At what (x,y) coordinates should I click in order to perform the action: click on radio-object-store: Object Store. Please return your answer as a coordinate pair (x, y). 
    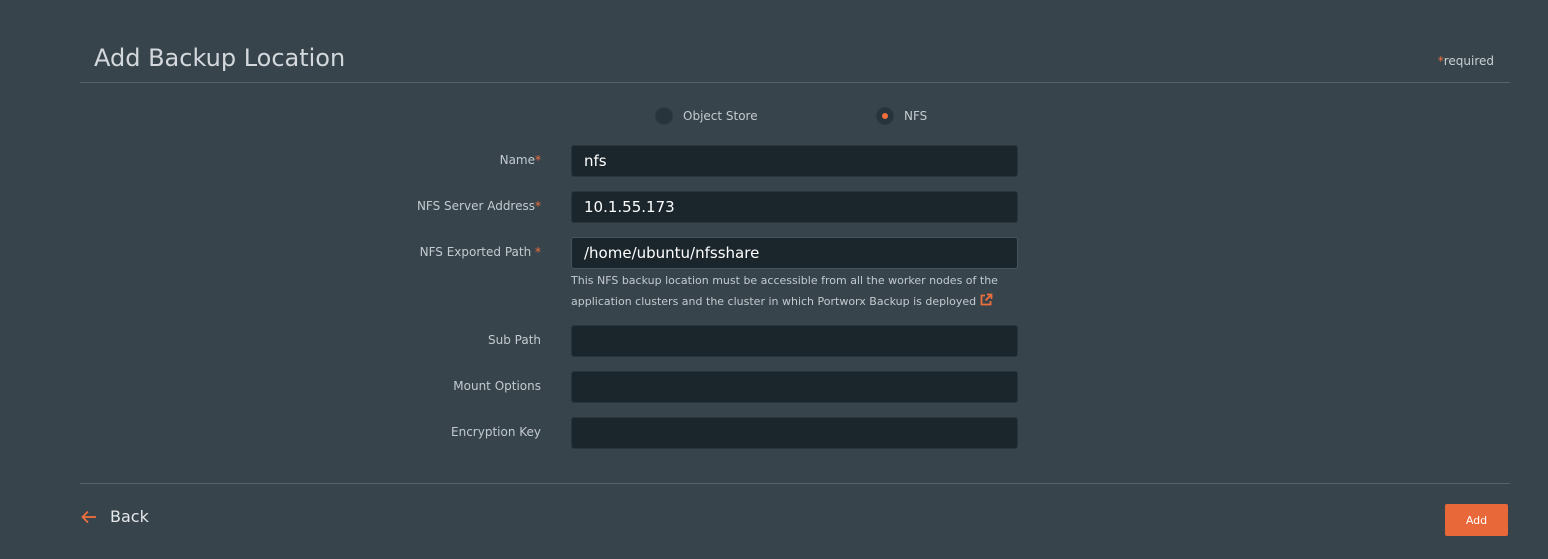
    Looking at the image, I should click on (706, 116).